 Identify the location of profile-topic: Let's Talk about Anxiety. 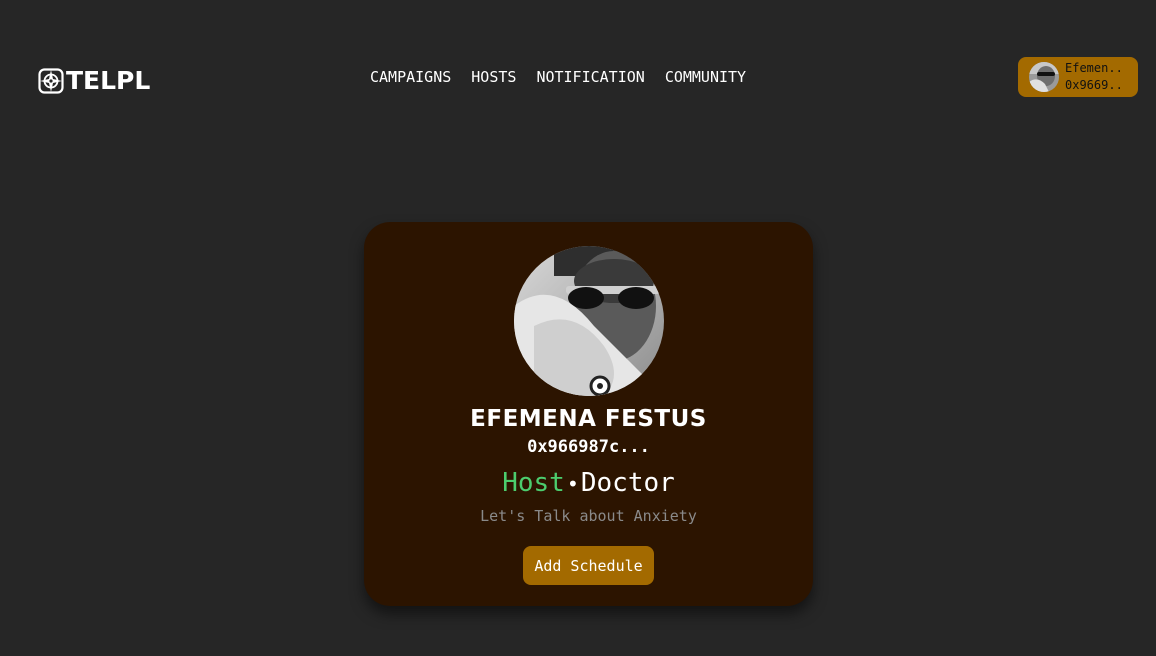
(588, 516).